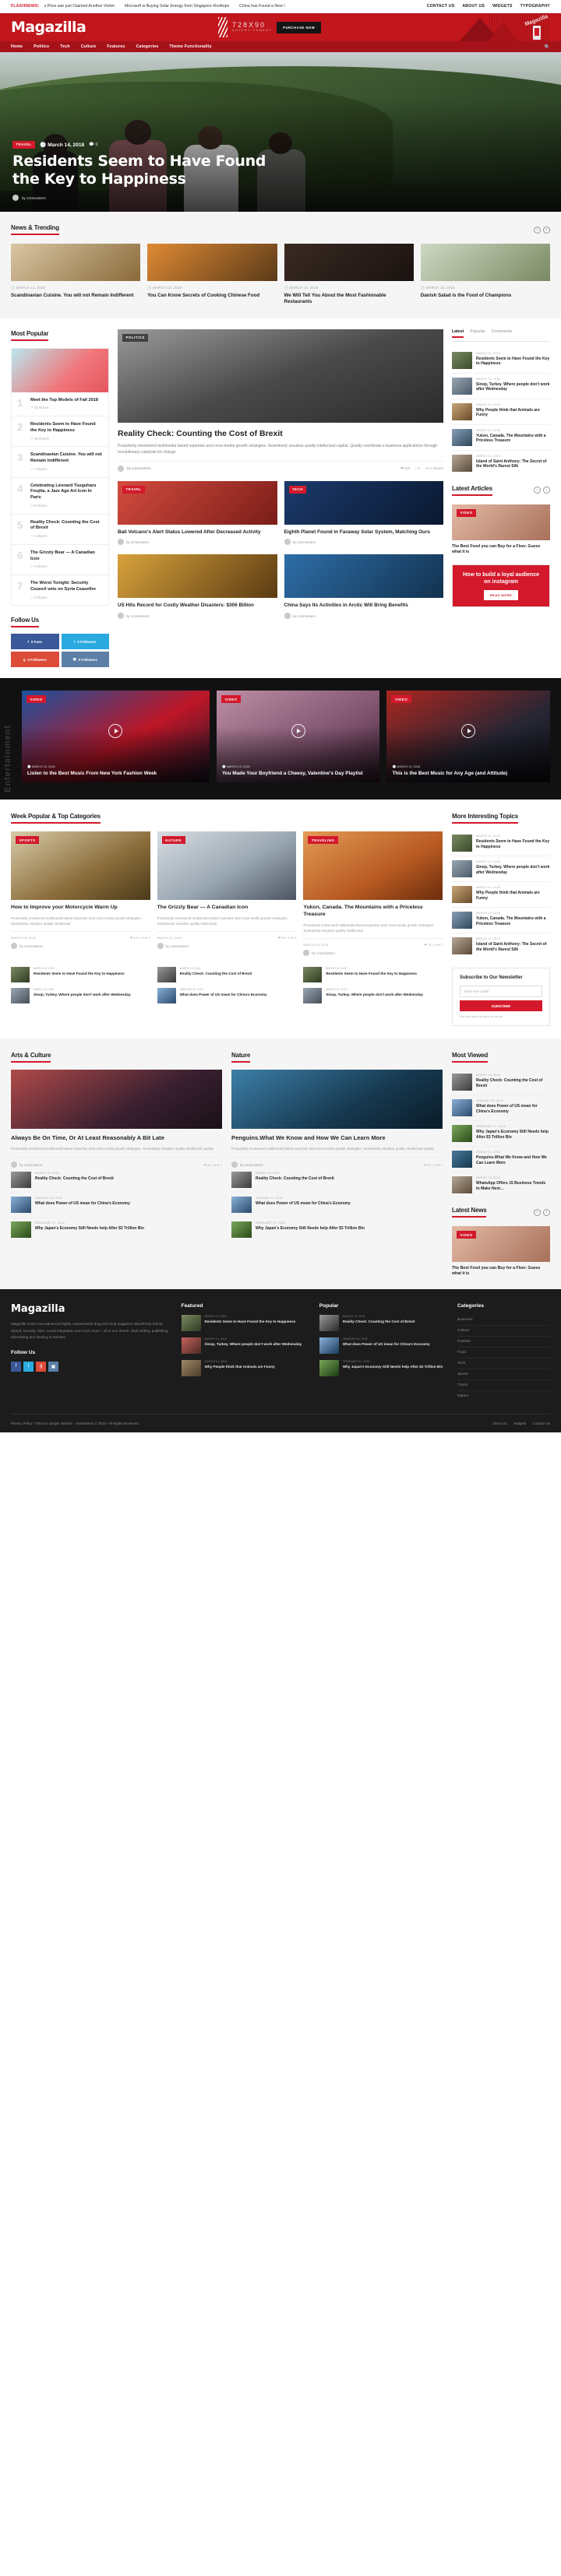  I want to click on nav-item-politics: Politics, so click(41, 47).